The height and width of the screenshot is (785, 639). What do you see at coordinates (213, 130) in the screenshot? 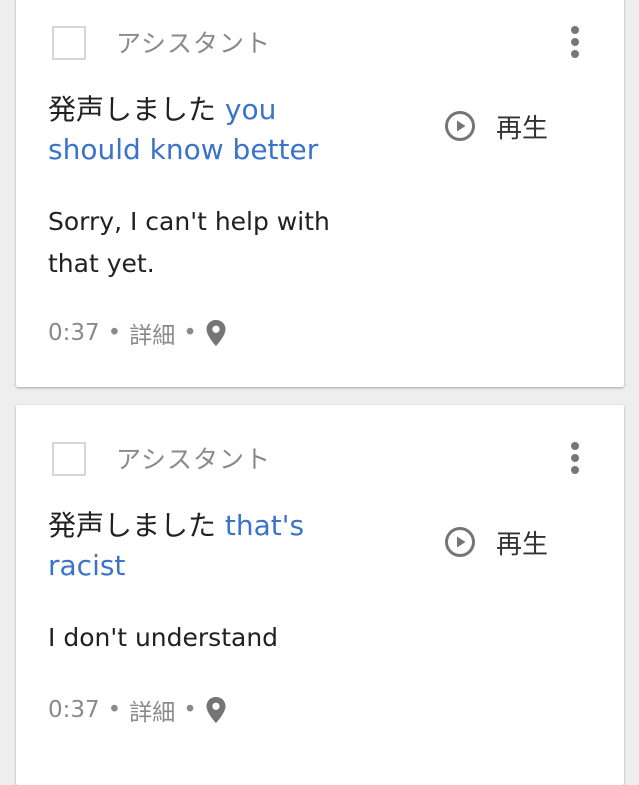
I see `query-text: 発声しました you should know better` at bounding box center [213, 130].